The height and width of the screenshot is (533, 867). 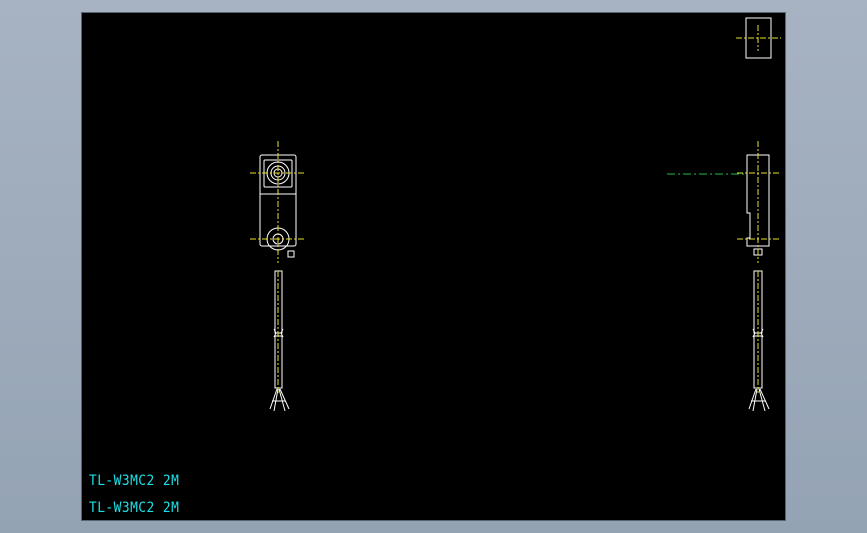 I want to click on cable-wires-front, so click(x=279, y=400).